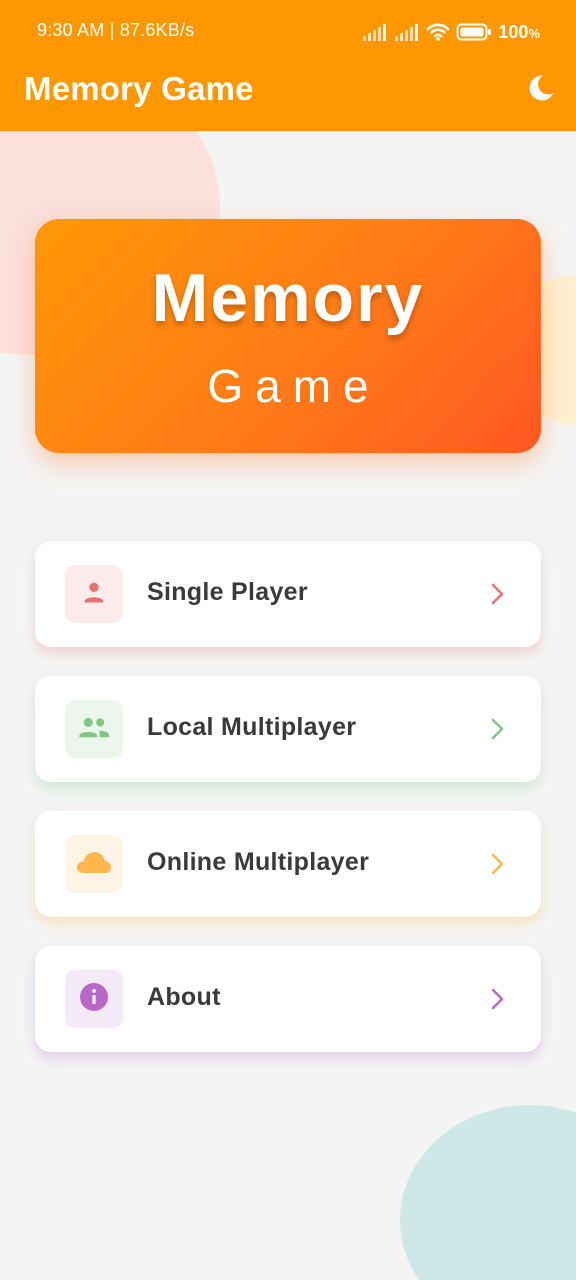  I want to click on about-button: About, so click(288, 999).